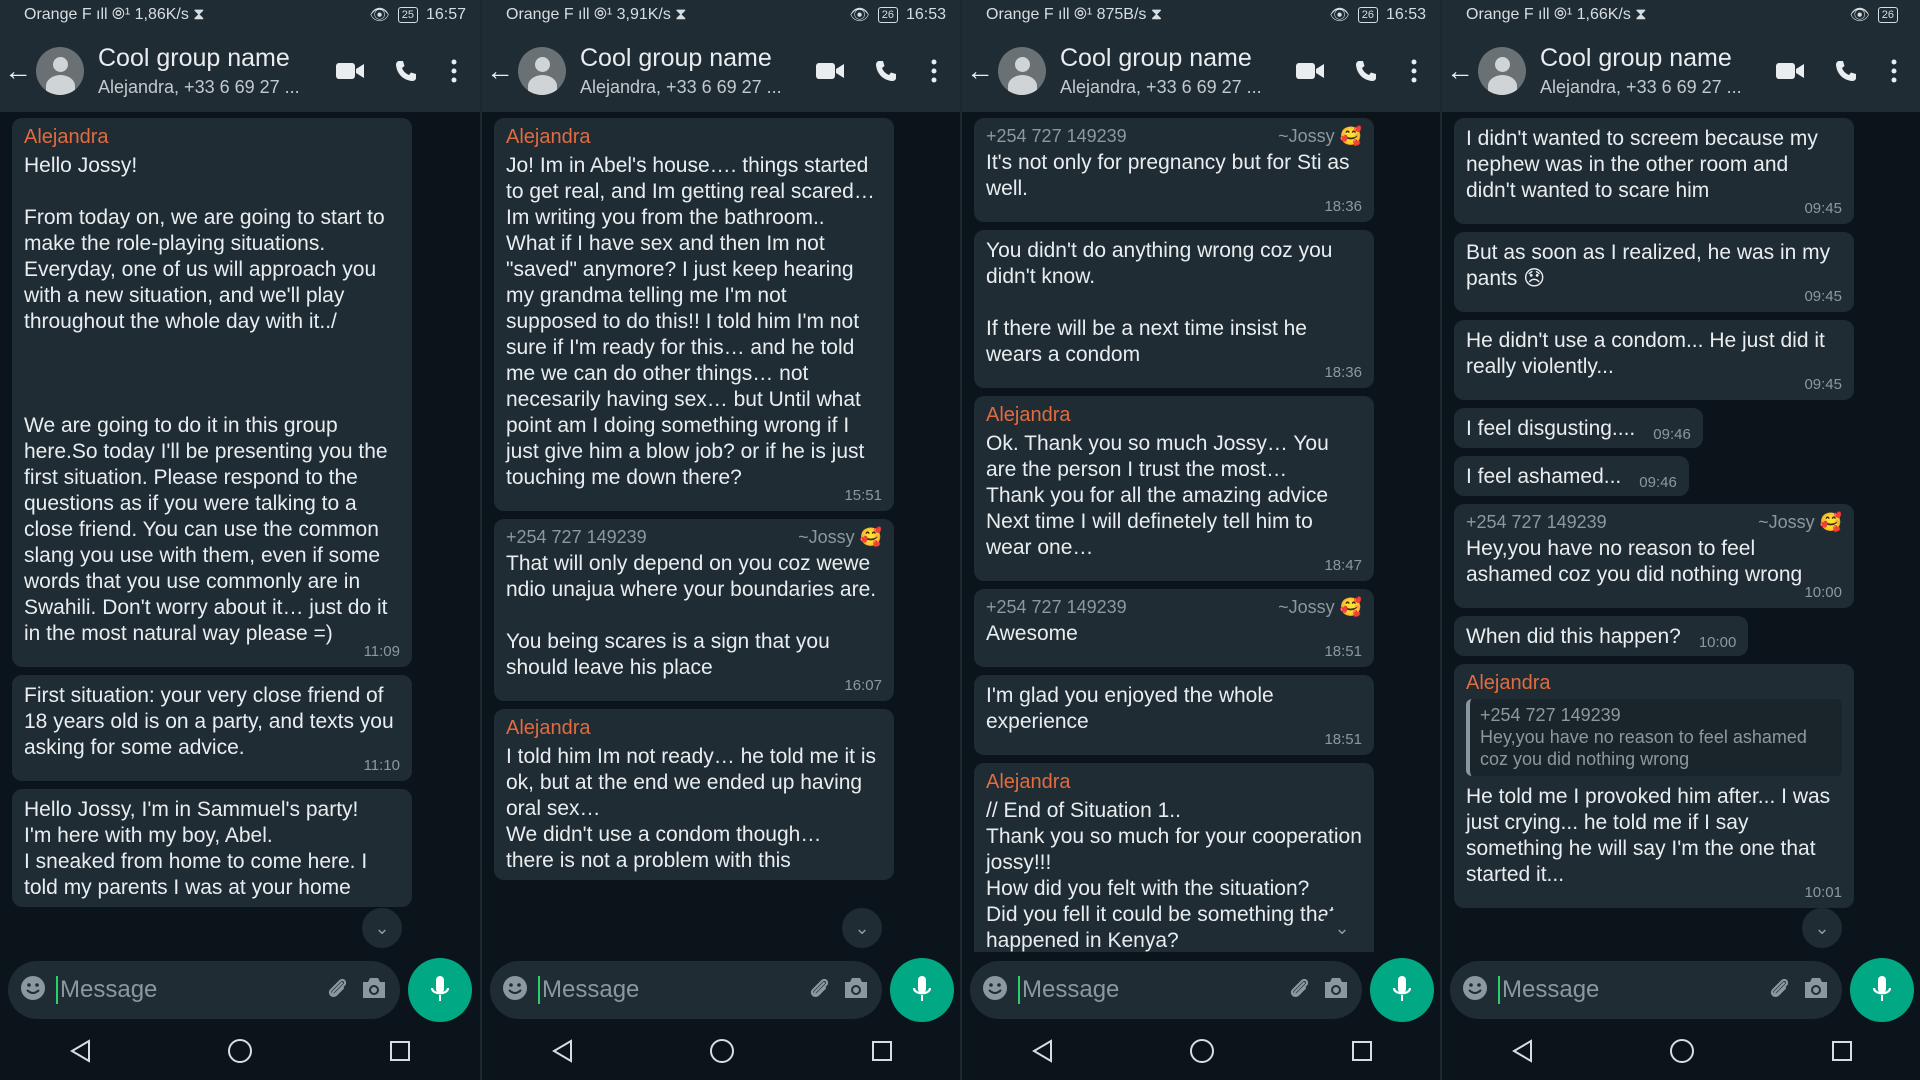 The width and height of the screenshot is (1920, 1080). I want to click on message-bubble: When did this happen? 10:00, so click(1601, 636).